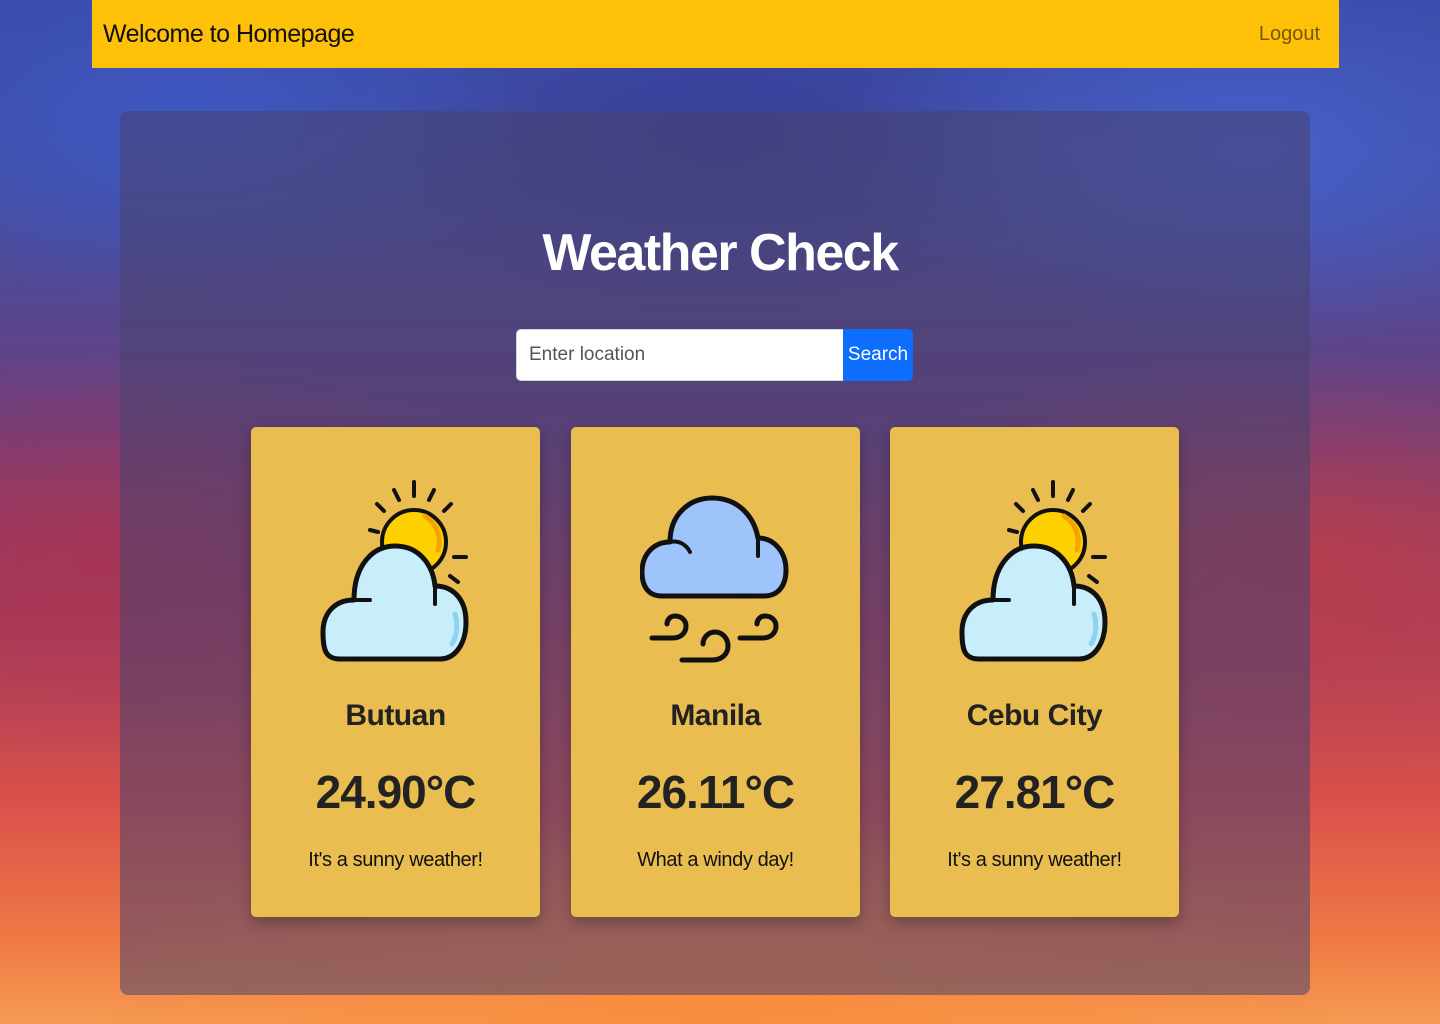 The width and height of the screenshot is (1440, 1024). I want to click on location-search-input, so click(679, 355).